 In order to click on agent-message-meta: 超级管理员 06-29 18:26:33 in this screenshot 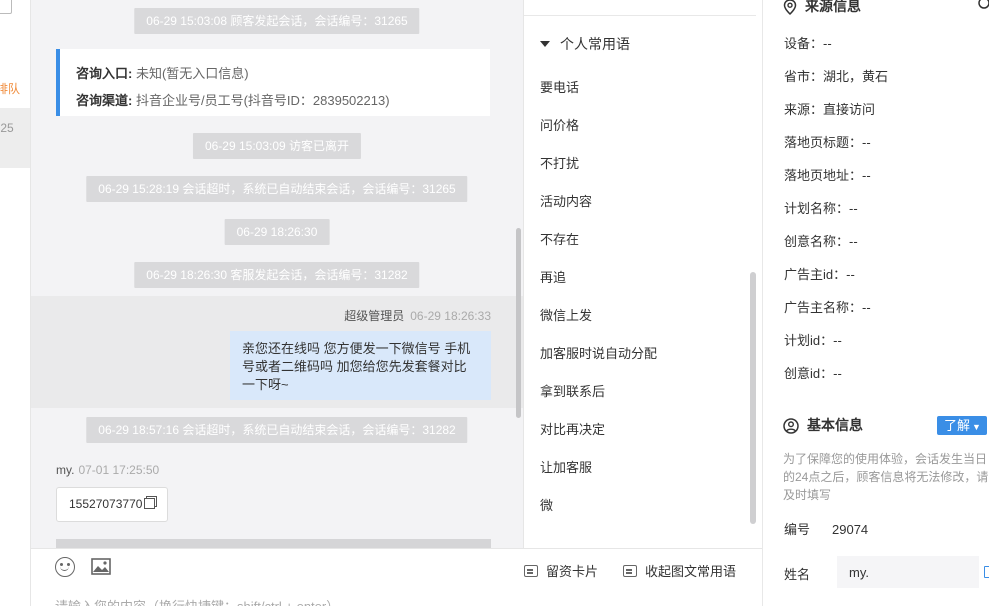, I will do `click(417, 315)`.